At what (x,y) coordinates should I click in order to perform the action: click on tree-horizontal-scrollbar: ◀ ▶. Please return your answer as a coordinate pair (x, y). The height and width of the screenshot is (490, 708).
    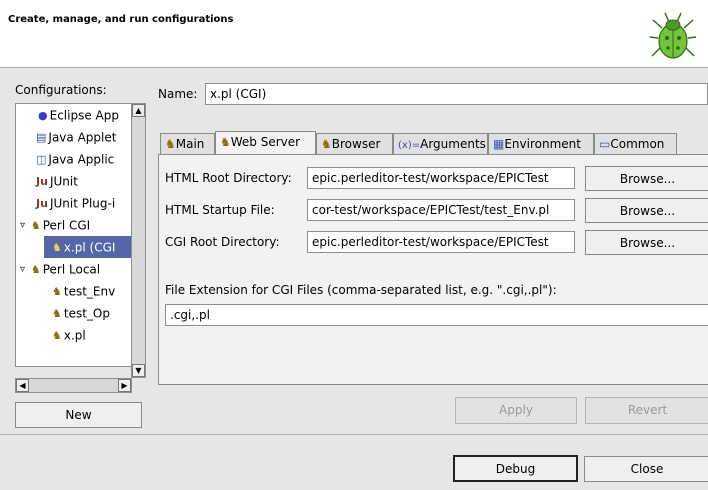
    Looking at the image, I should click on (73, 385).